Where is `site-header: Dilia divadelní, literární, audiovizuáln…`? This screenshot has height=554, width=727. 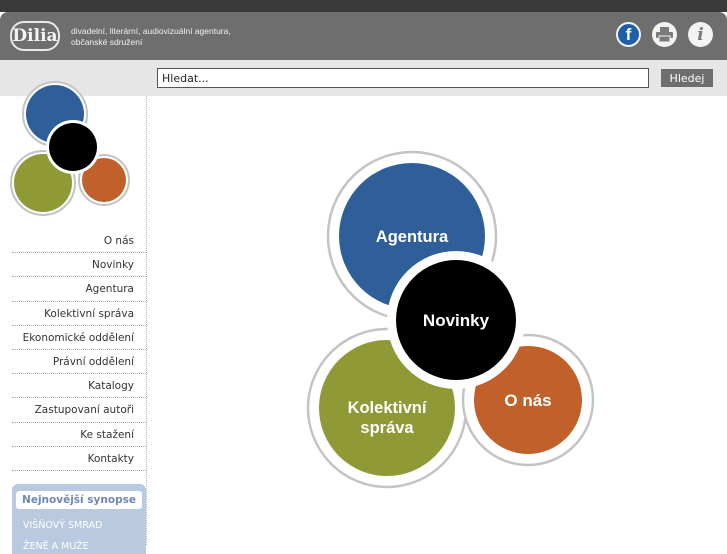 site-header: Dilia divadelní, literární, audiovizuáln… is located at coordinates (363, 36).